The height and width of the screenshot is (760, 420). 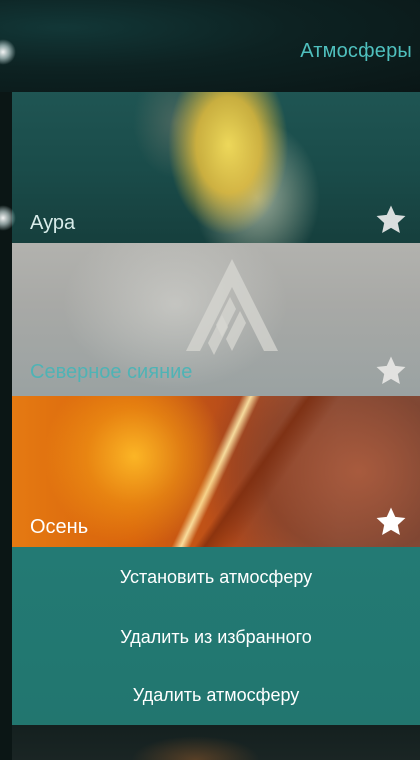 I want to click on menu-item-delete-atmosphere: Удалить атмосферу, so click(x=216, y=695).